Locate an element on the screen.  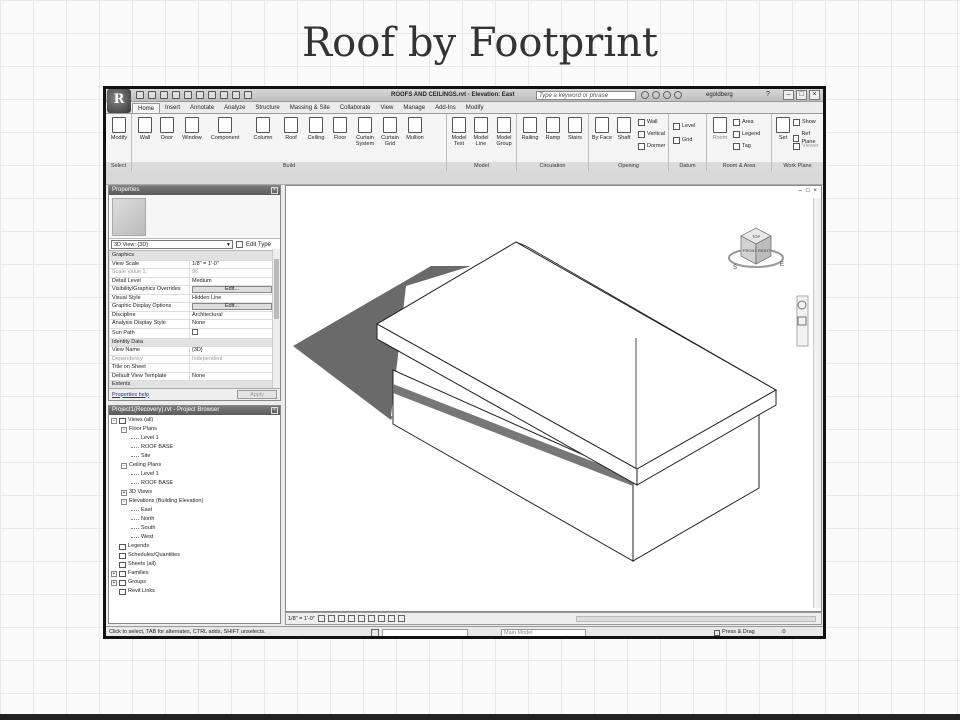
browser-node: West is located at coordinates (194, 537).